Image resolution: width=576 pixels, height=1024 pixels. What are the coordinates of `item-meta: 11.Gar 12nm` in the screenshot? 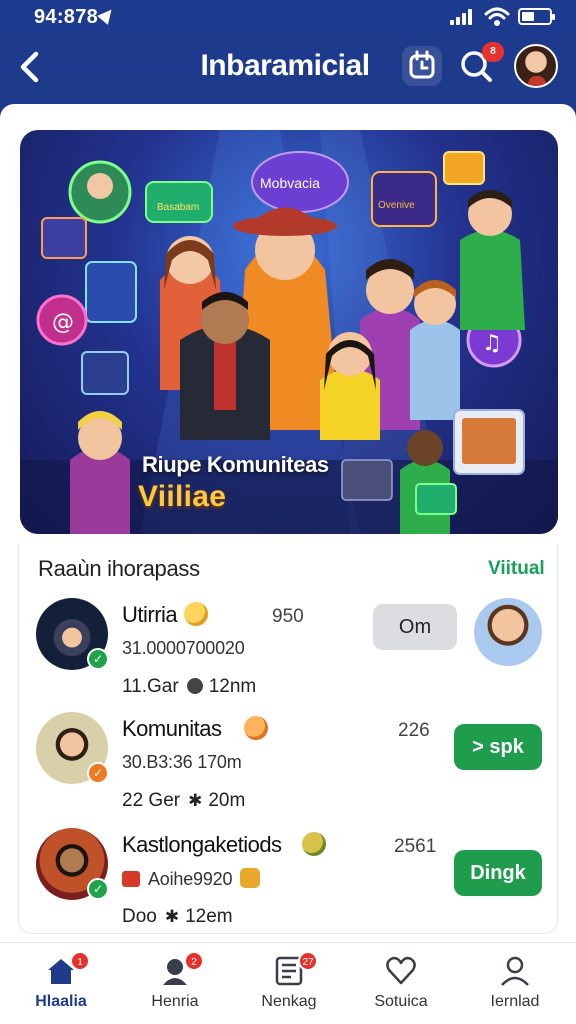 It's located at (189, 687).